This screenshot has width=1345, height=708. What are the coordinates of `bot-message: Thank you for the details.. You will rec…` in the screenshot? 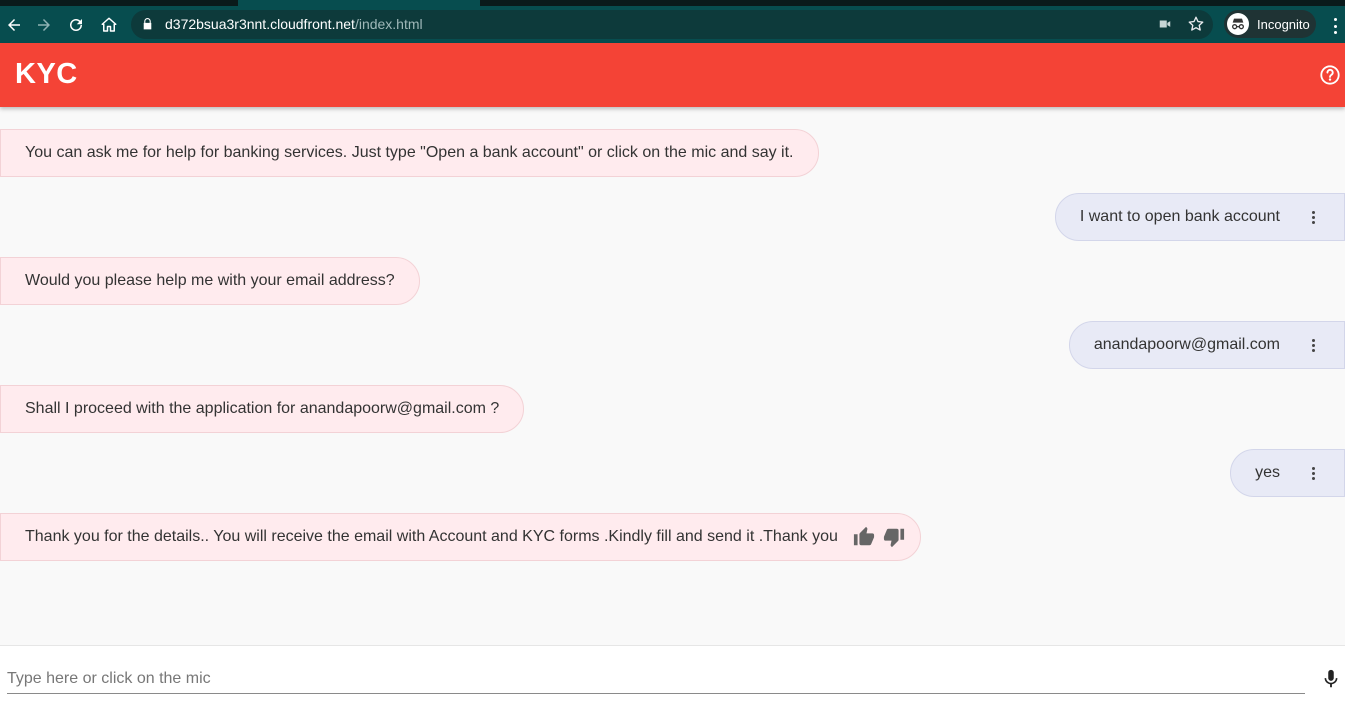 It's located at (460, 537).